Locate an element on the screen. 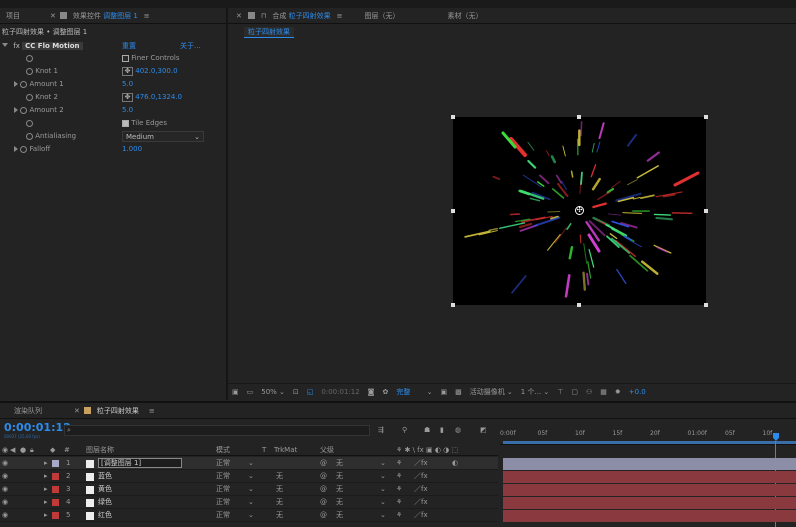 The height and width of the screenshot is (527, 796). monitor-icon: ▭ is located at coordinates (250, 392).